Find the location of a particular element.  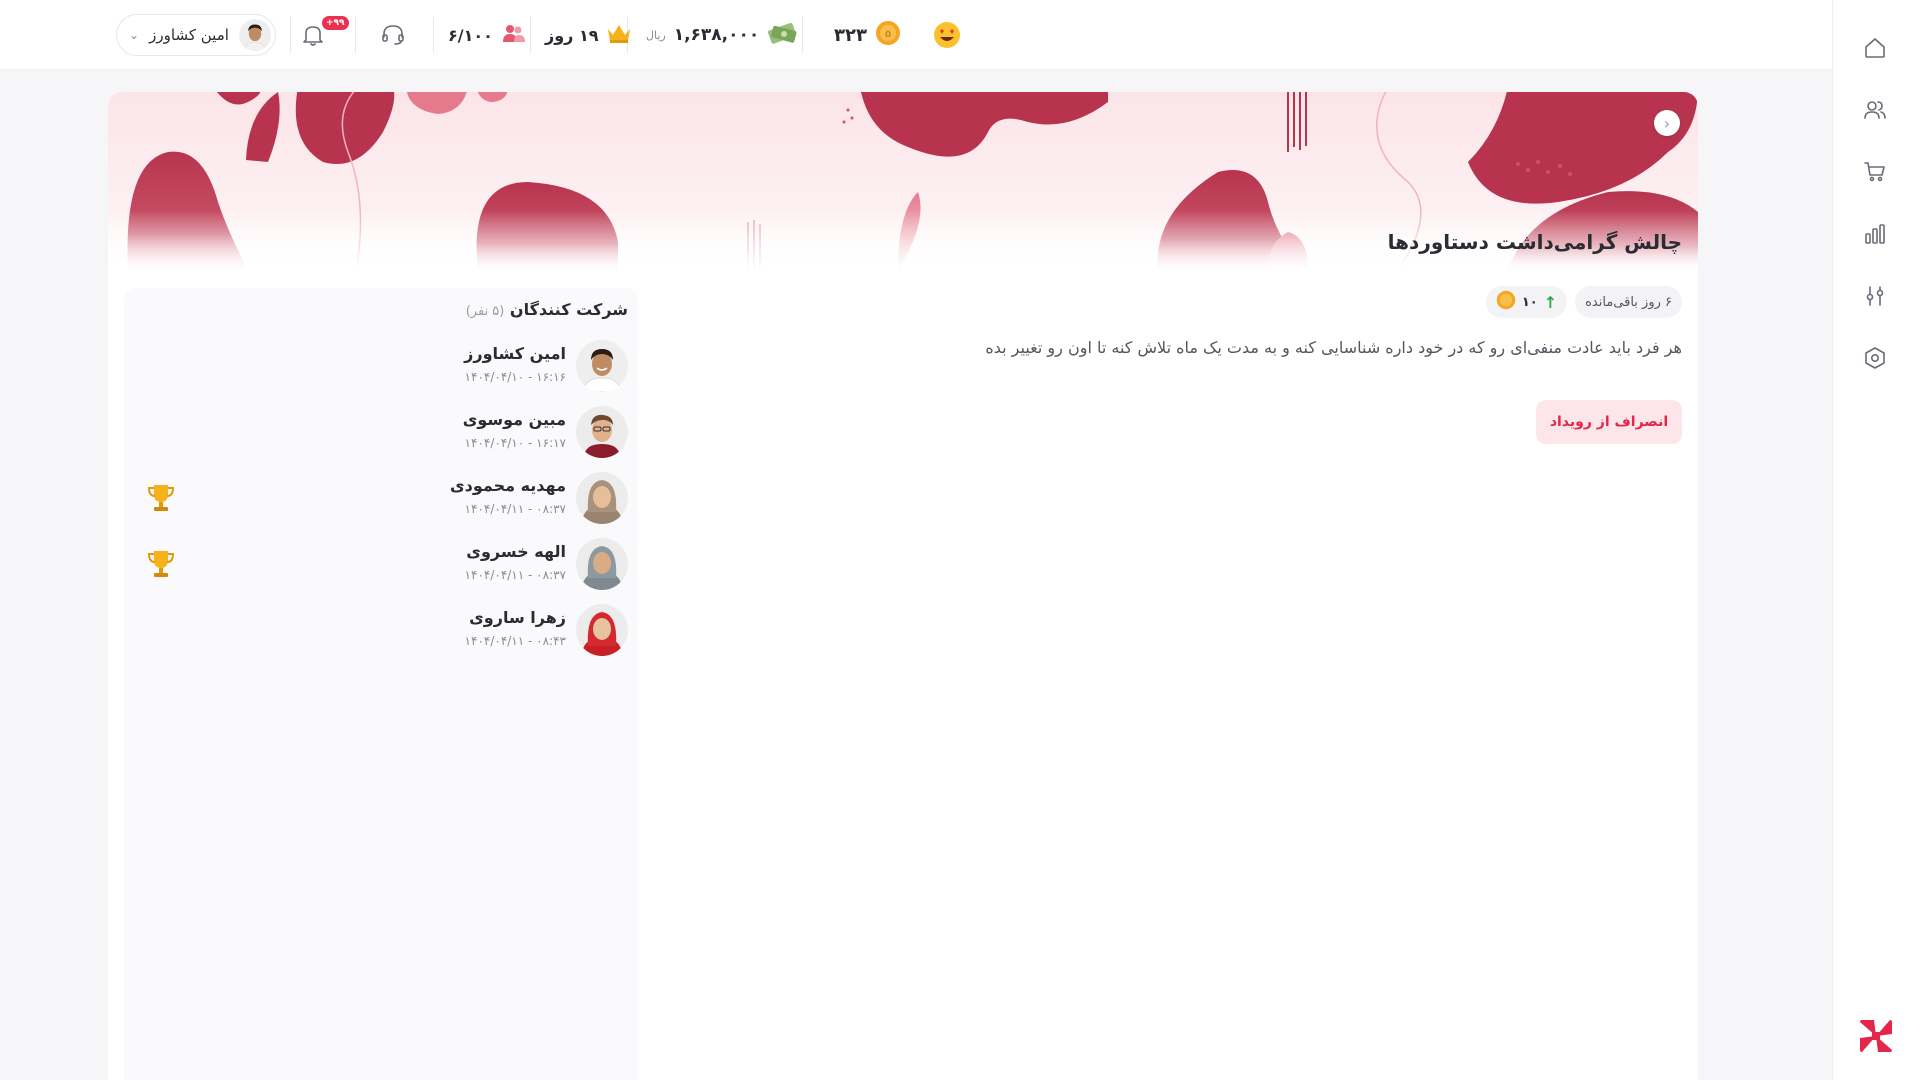

participant-time: ۰۸:۴۳ - ۱۴۰۴/۰۴/۱۱ is located at coordinates (515, 641).